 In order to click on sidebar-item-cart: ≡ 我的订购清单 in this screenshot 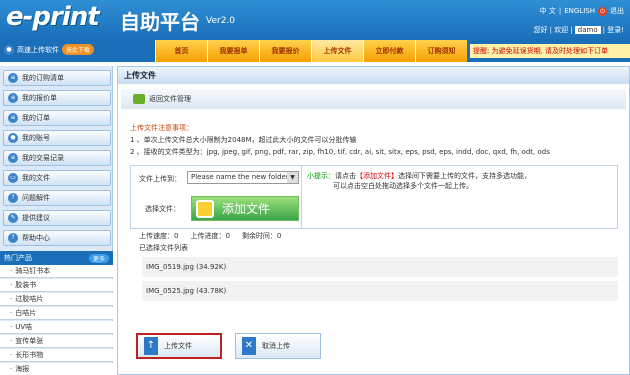, I will do `click(57, 78)`.